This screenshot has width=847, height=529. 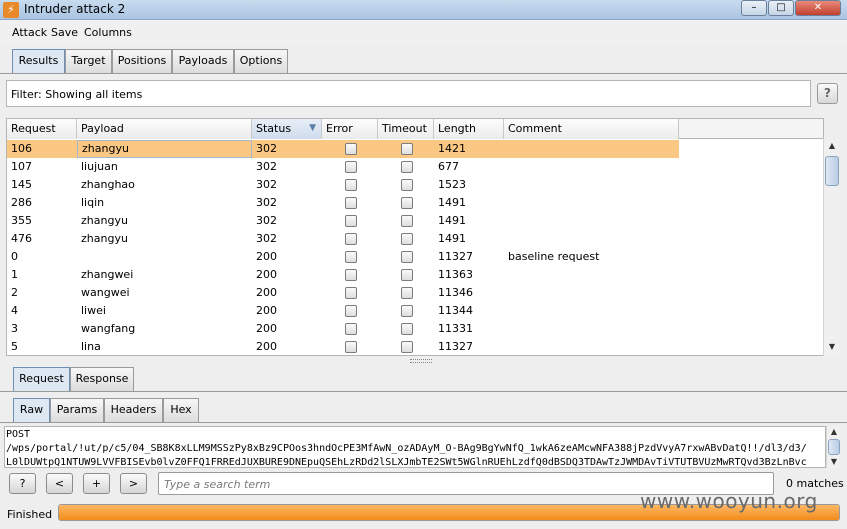 What do you see at coordinates (14, 292) in the screenshot?
I see `cell-request: 2` at bounding box center [14, 292].